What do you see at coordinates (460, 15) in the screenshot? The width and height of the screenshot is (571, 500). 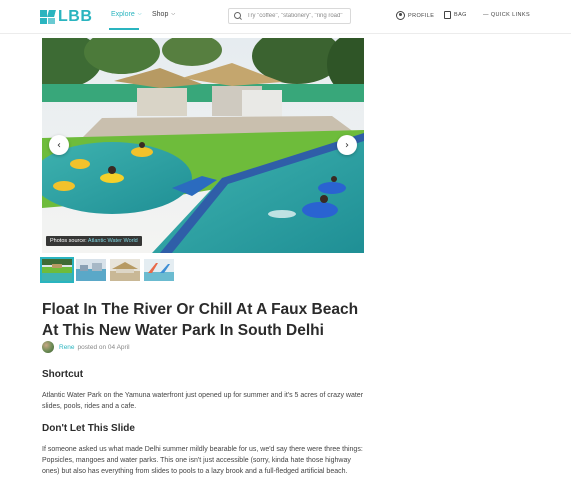 I see `bag-label: BAG` at bounding box center [460, 15].